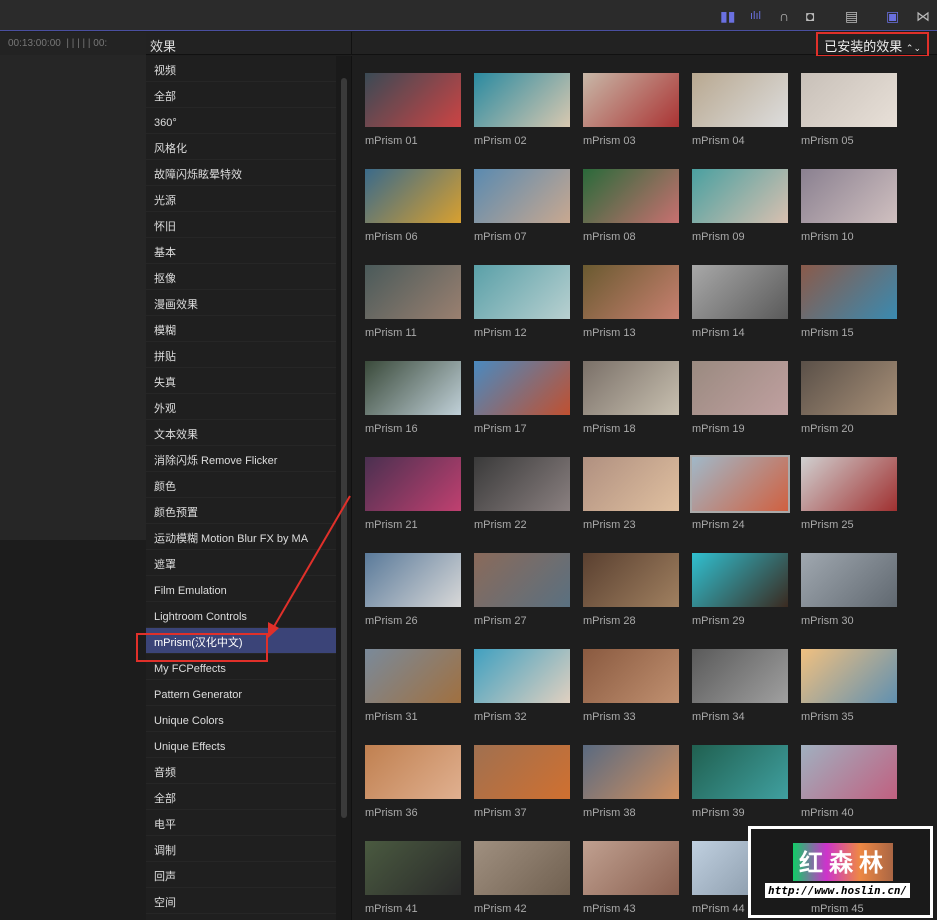 The height and width of the screenshot is (920, 937). What do you see at coordinates (309, 566) in the screenshot?
I see `annotation-arrow` at bounding box center [309, 566].